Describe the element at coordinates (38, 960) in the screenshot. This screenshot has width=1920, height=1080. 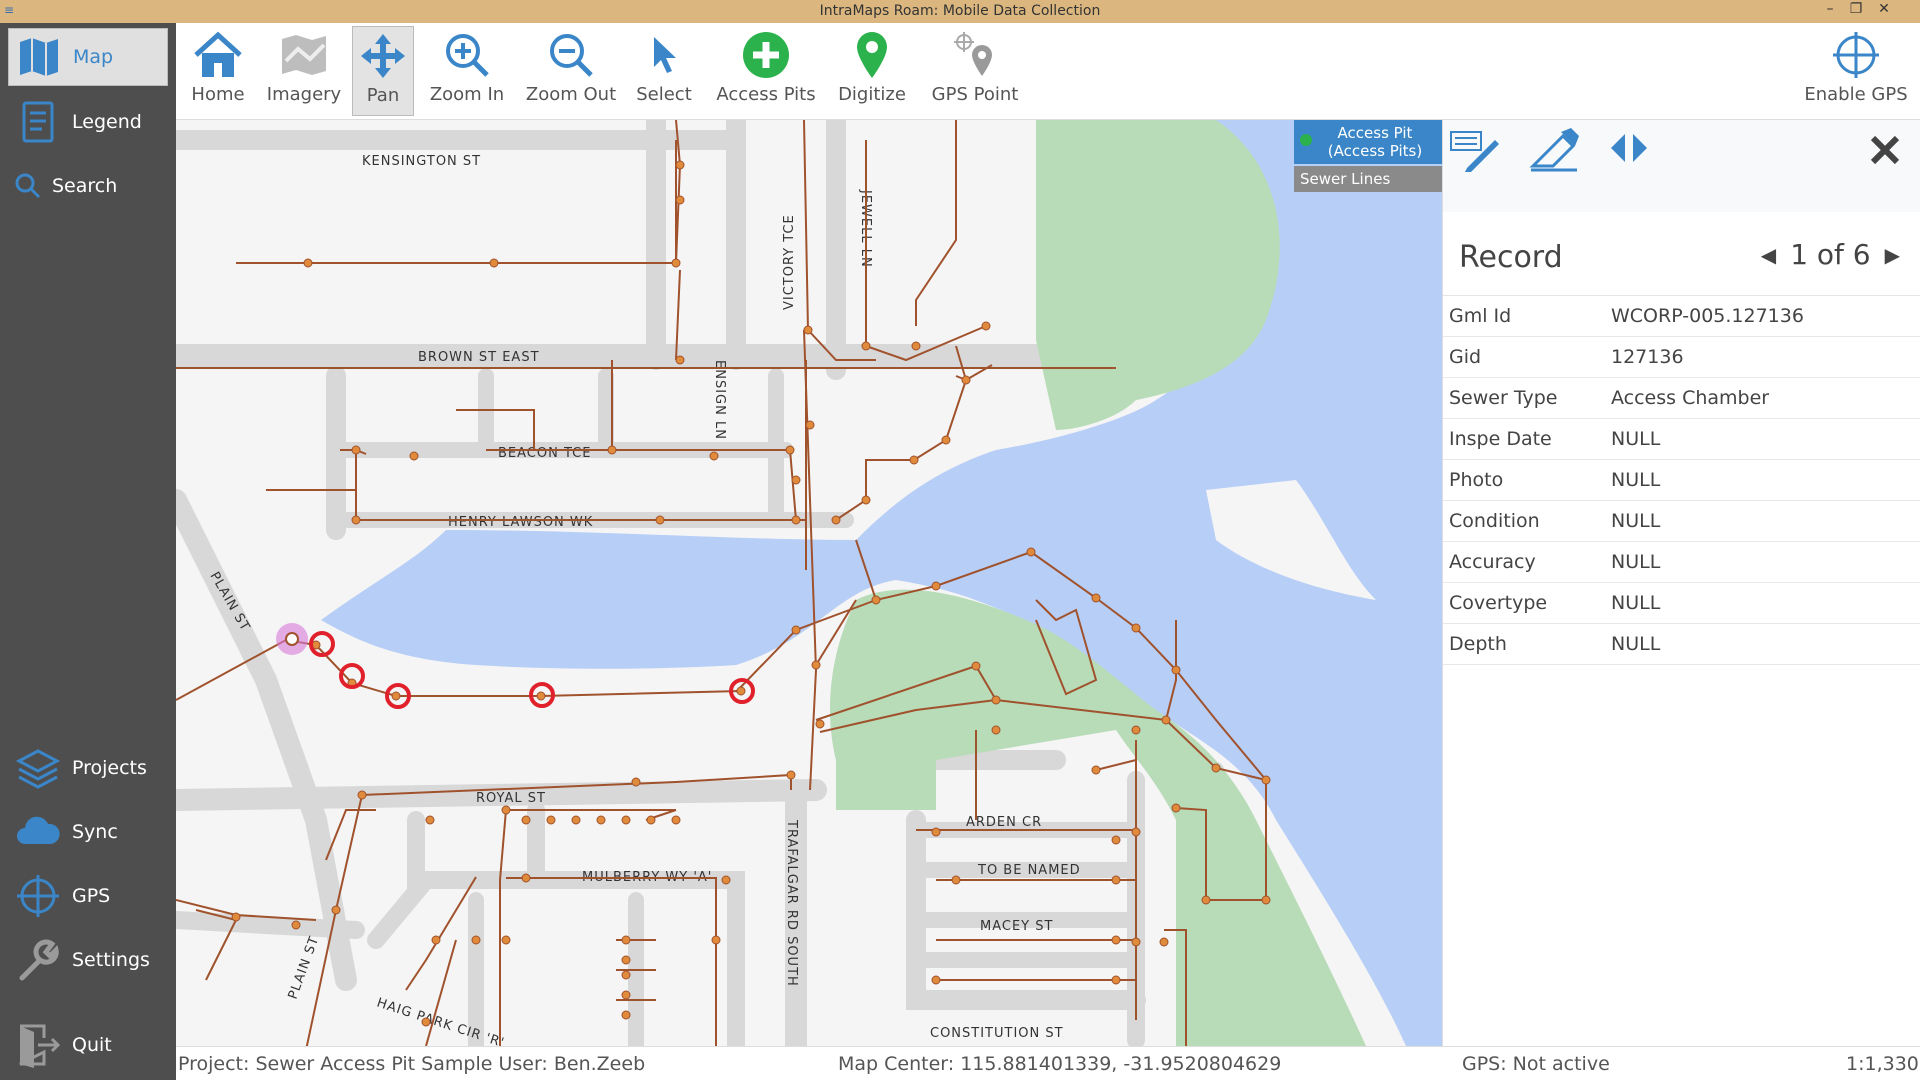
I see `wrench-icon` at that location.